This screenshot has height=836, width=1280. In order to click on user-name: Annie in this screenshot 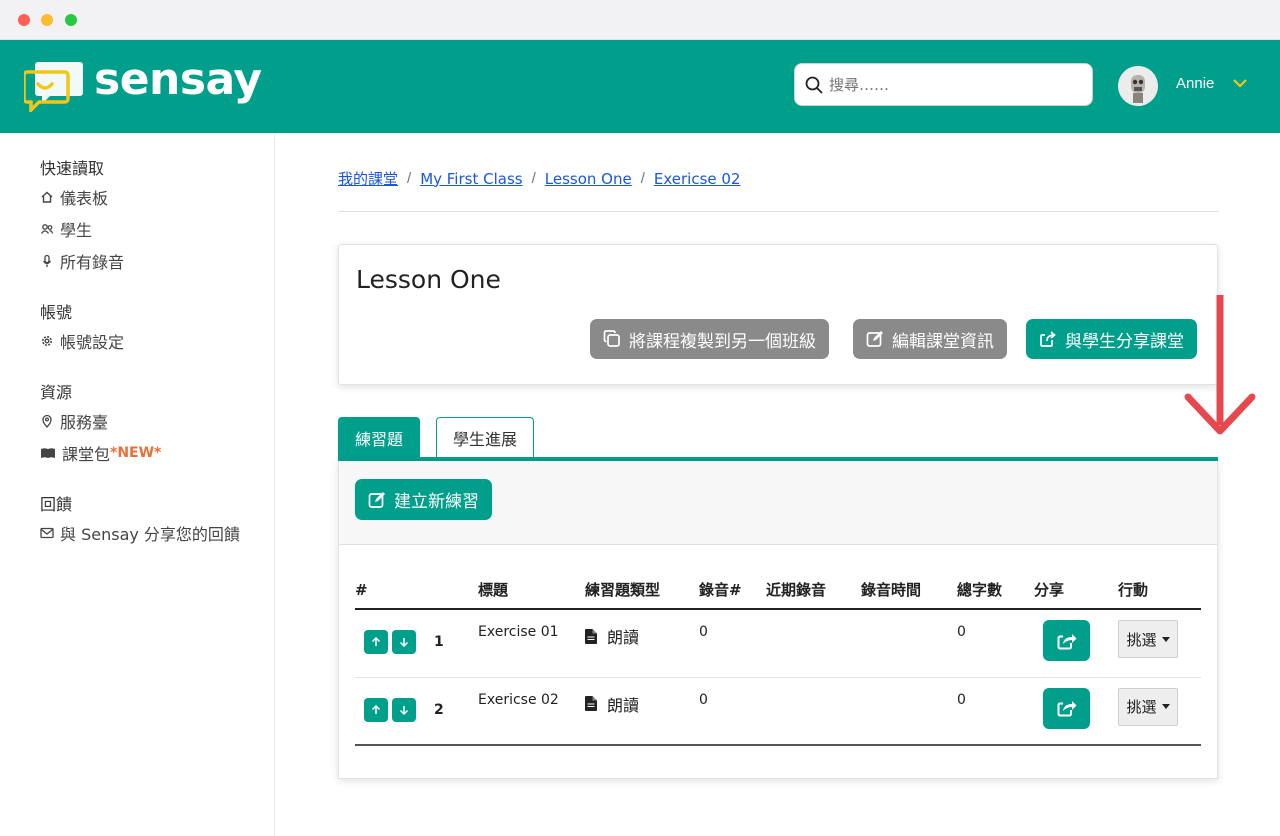, I will do `click(1195, 83)`.